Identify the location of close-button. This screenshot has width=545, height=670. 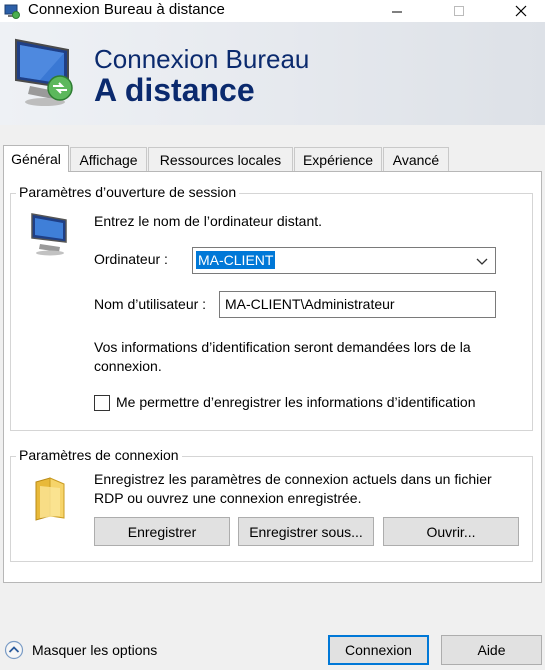
(521, 11).